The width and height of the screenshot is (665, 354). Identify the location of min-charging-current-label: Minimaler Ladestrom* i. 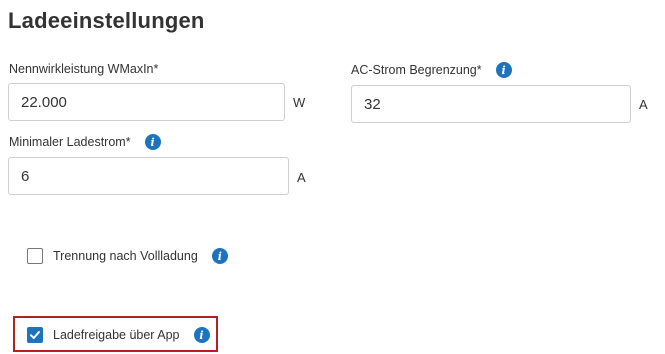
(85, 142).